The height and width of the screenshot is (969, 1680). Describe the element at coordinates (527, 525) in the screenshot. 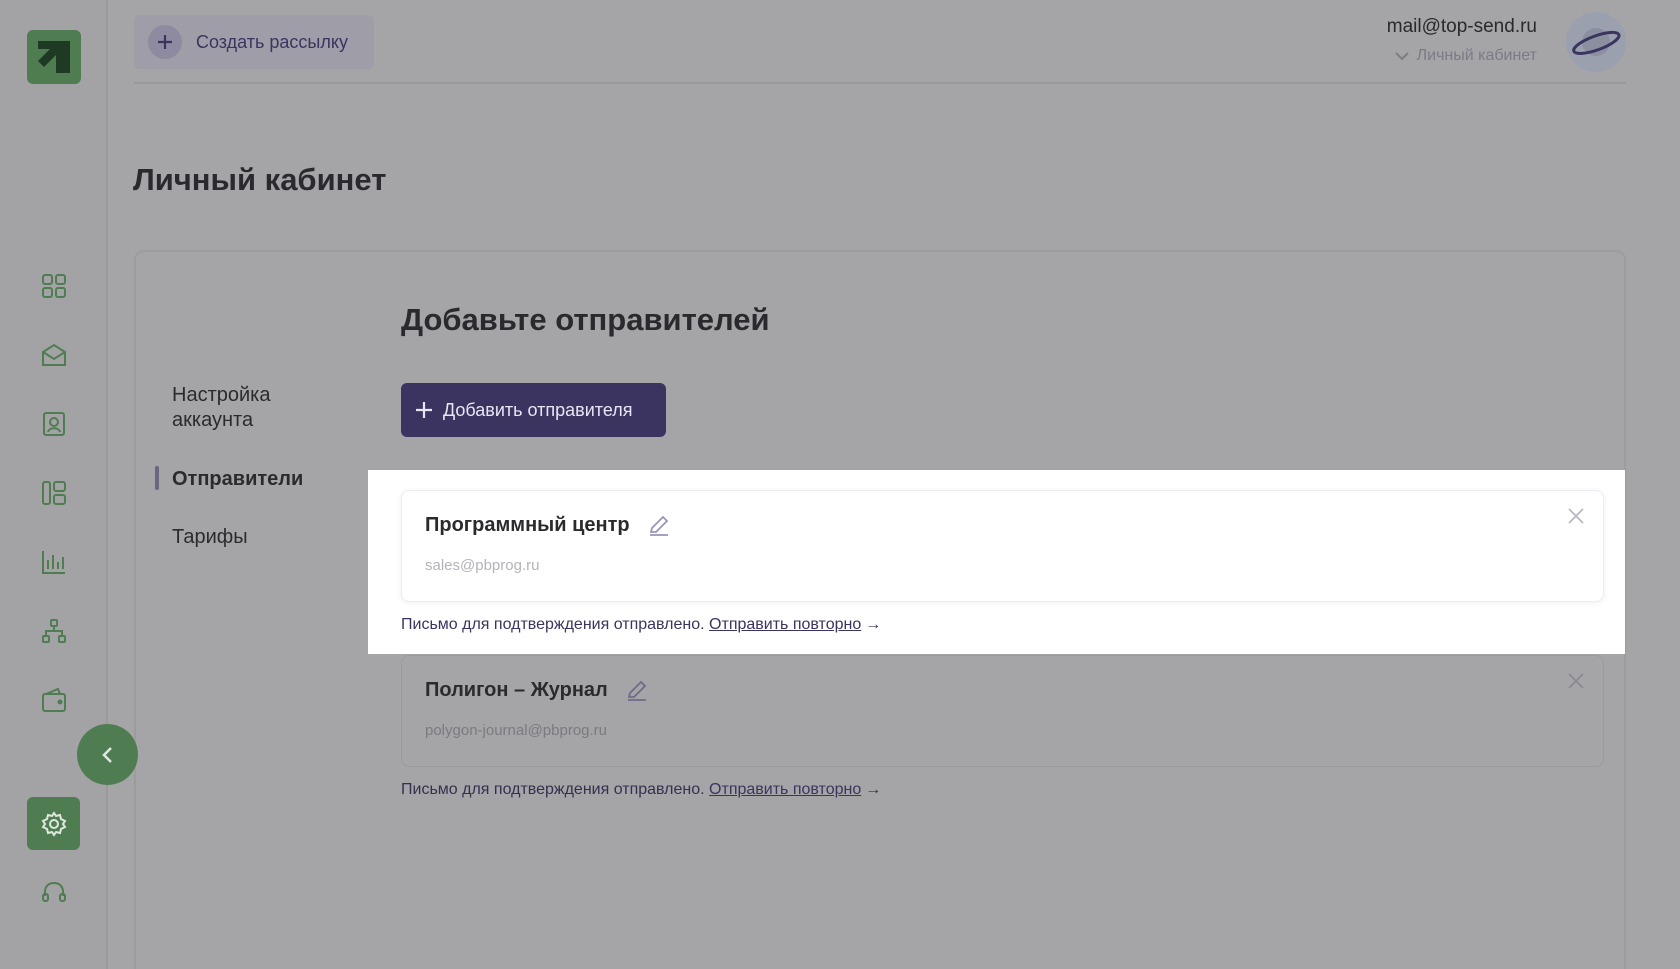

I see `sender-name: Программный центр` at that location.